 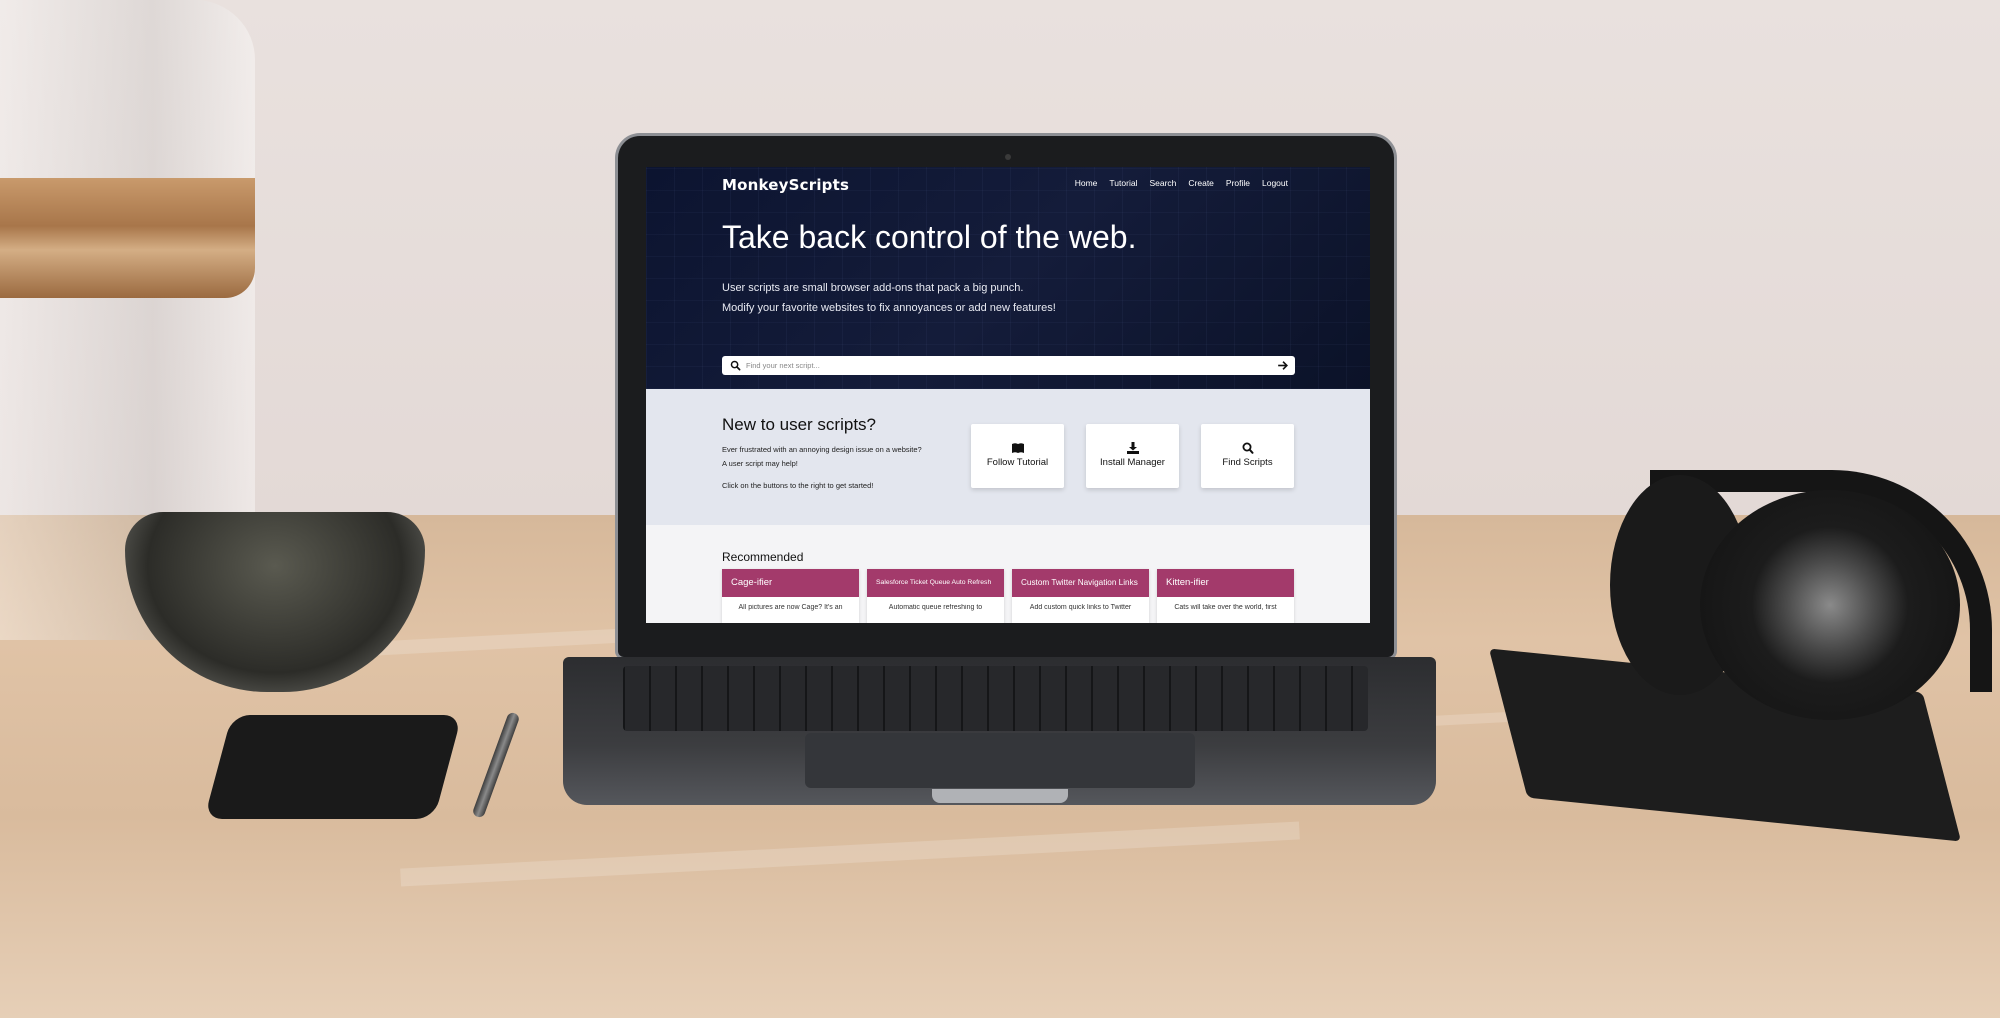 What do you see at coordinates (1830, 605) in the screenshot?
I see `headphones-ear-cup` at bounding box center [1830, 605].